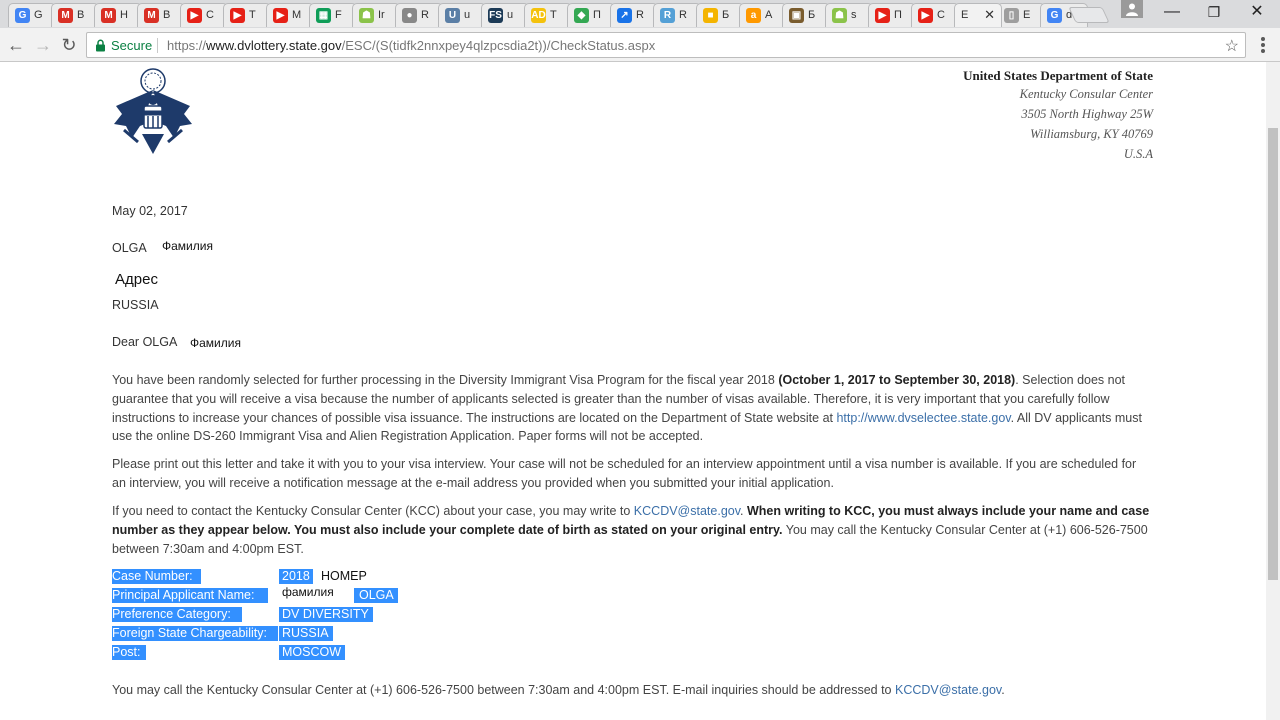 This screenshot has height=720, width=1280. What do you see at coordinates (419, 15) in the screenshot?
I see `browser-tab: ● R` at bounding box center [419, 15].